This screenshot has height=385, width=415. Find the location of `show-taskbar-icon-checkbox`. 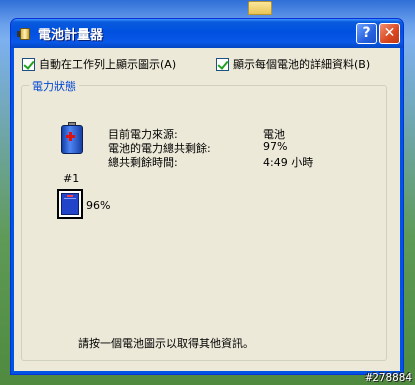

show-taskbar-icon-checkbox is located at coordinates (28, 64).